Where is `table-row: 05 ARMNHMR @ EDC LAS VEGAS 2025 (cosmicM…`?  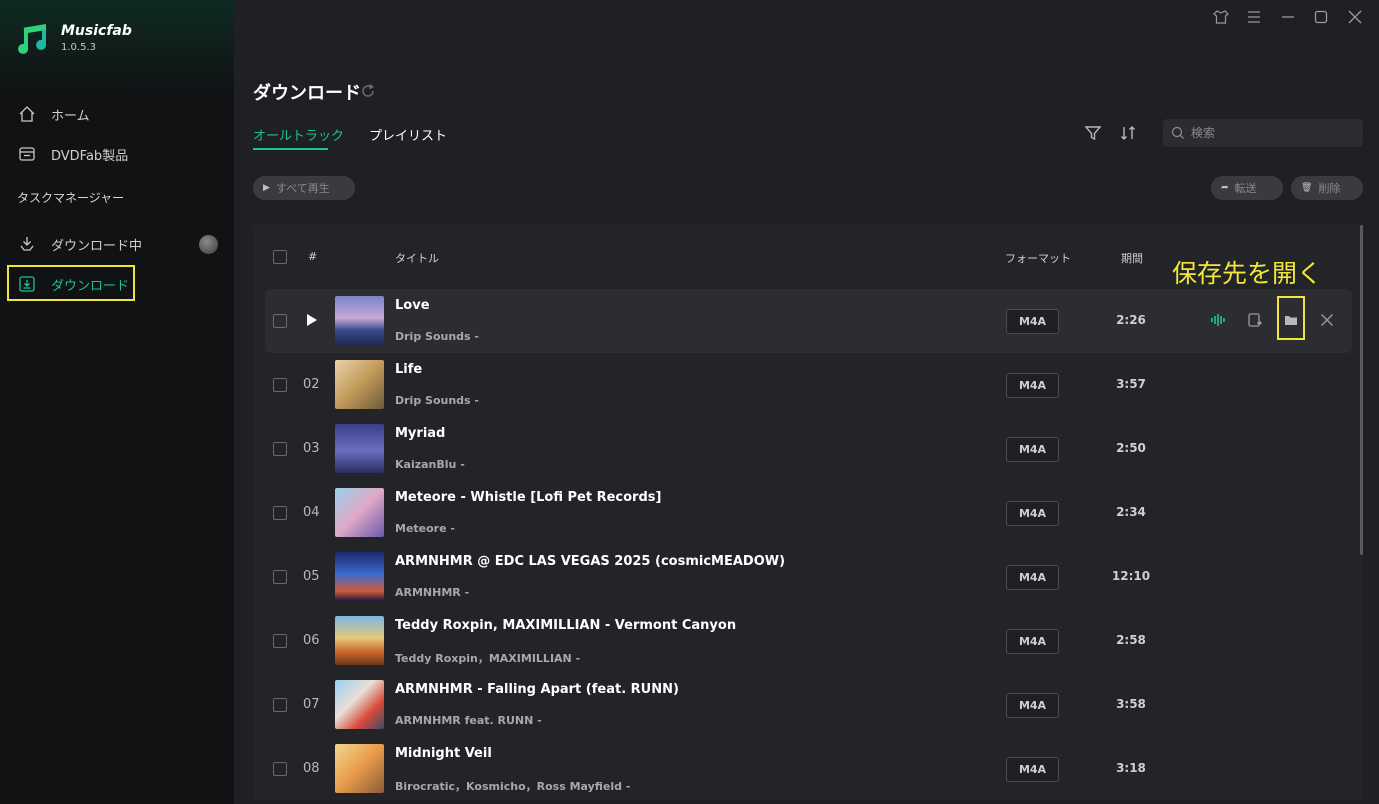 table-row: 05 ARMNHMR @ EDC LAS VEGAS 2025 (cosmicM… is located at coordinates (808, 577).